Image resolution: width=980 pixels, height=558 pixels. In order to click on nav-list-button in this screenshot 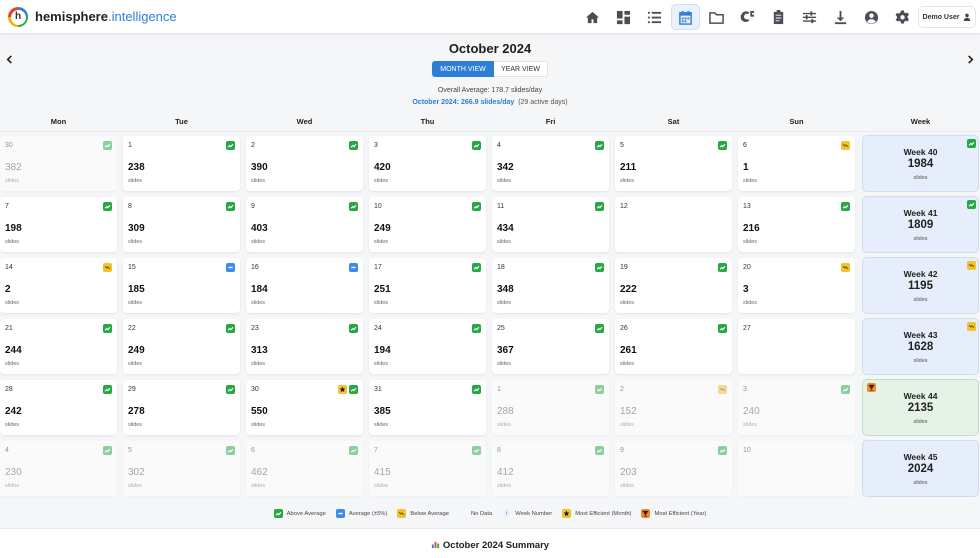, I will do `click(654, 17)`.